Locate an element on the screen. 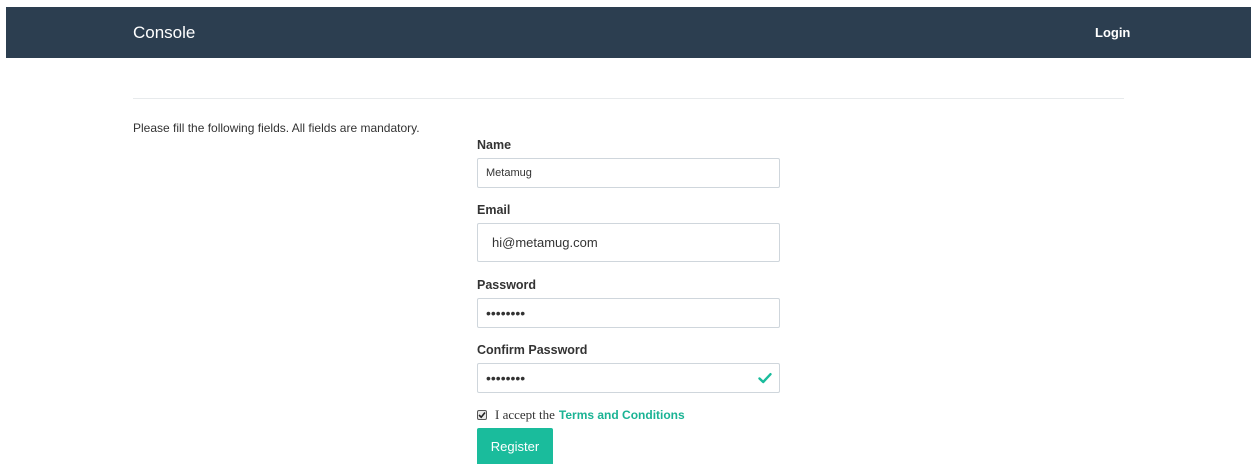 This screenshot has height=464, width=1251. name-label: Name is located at coordinates (494, 145).